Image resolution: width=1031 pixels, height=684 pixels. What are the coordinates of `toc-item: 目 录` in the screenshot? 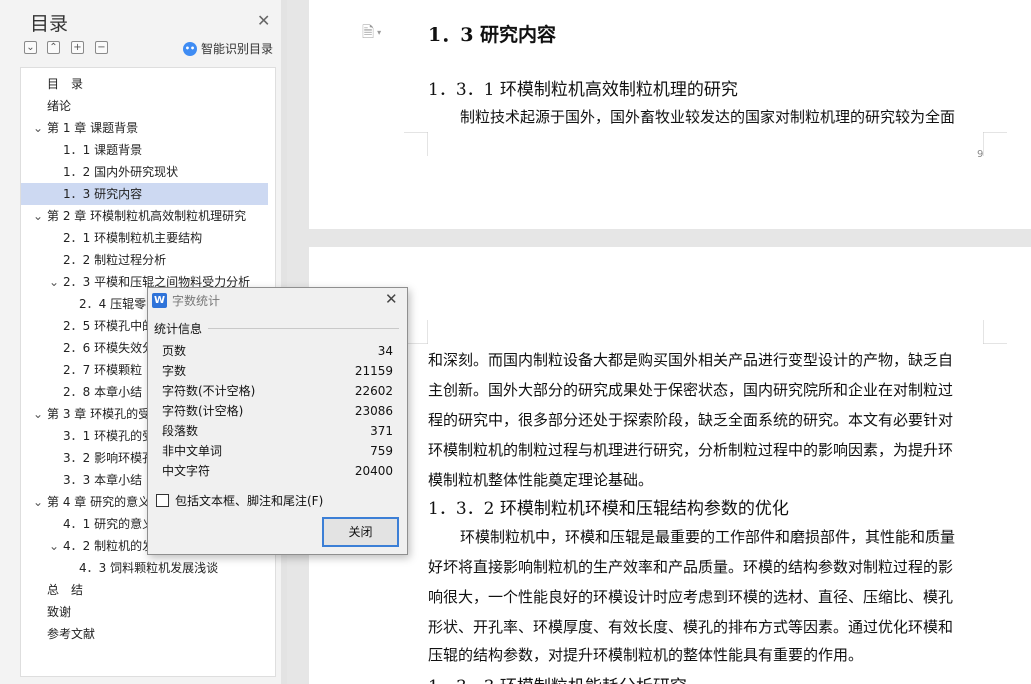 It's located at (148, 84).